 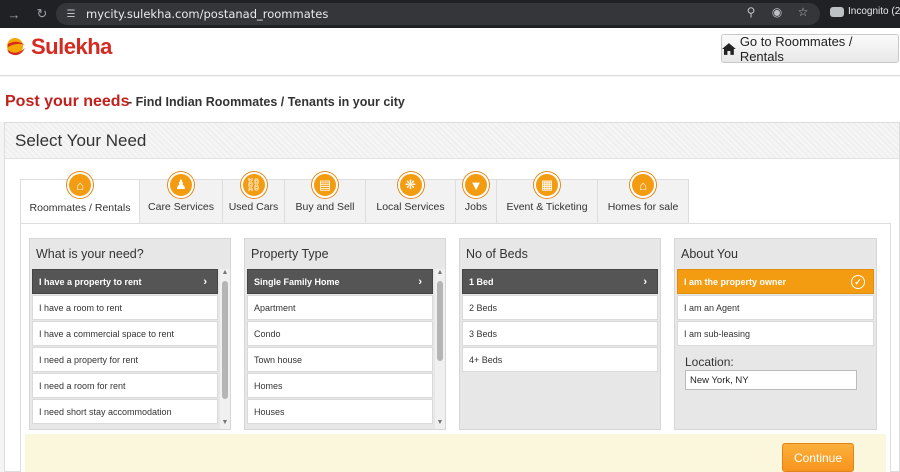 I want to click on home-icon, so click(x=729, y=48).